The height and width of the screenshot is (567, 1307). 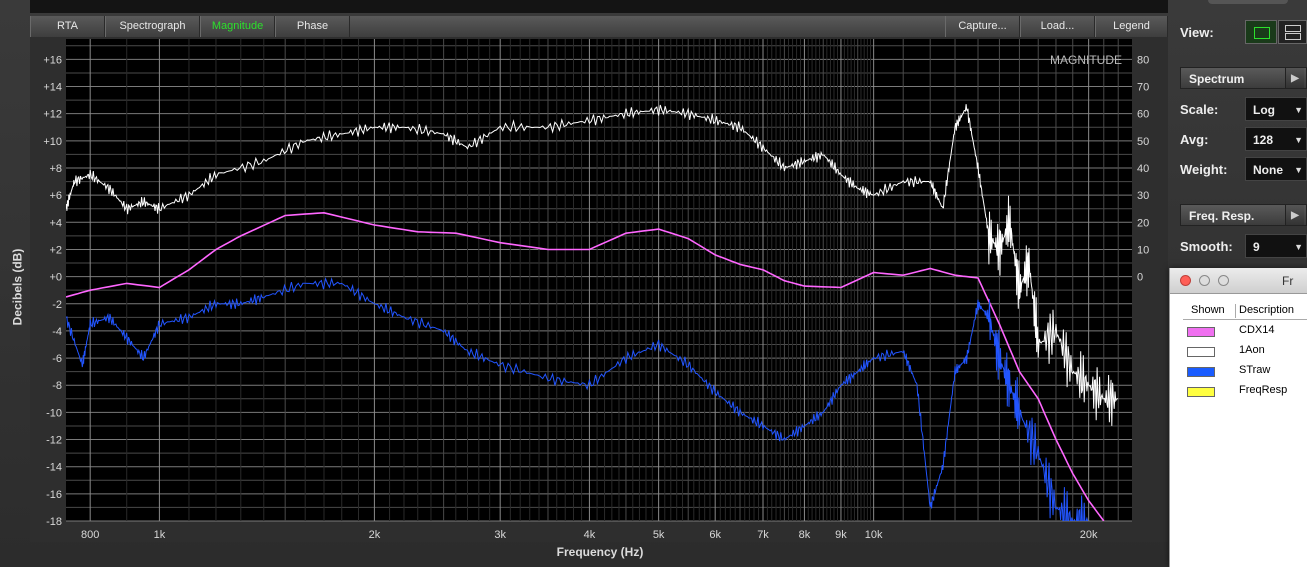 What do you see at coordinates (57, 305) in the screenshot?
I see `y-tick-label: -2` at bounding box center [57, 305].